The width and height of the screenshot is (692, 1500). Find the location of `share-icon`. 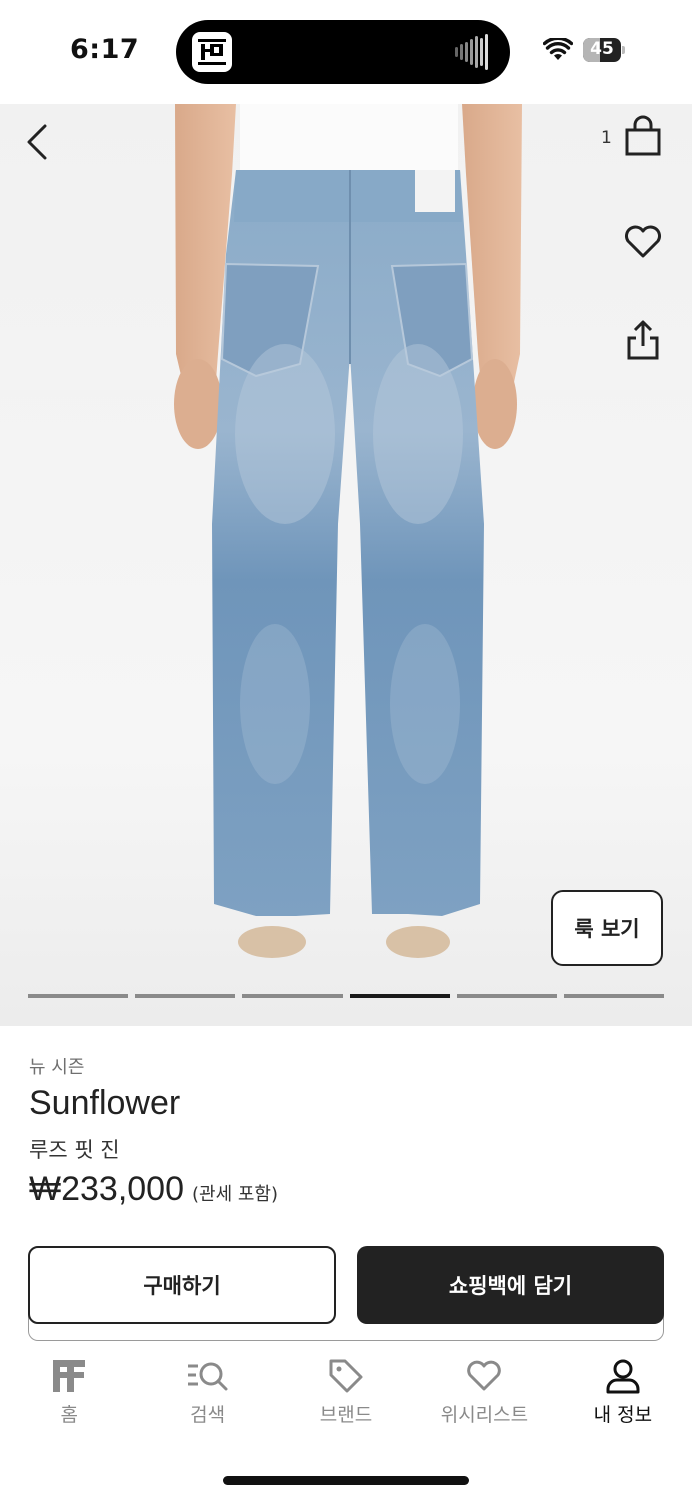

share-icon is located at coordinates (643, 340).